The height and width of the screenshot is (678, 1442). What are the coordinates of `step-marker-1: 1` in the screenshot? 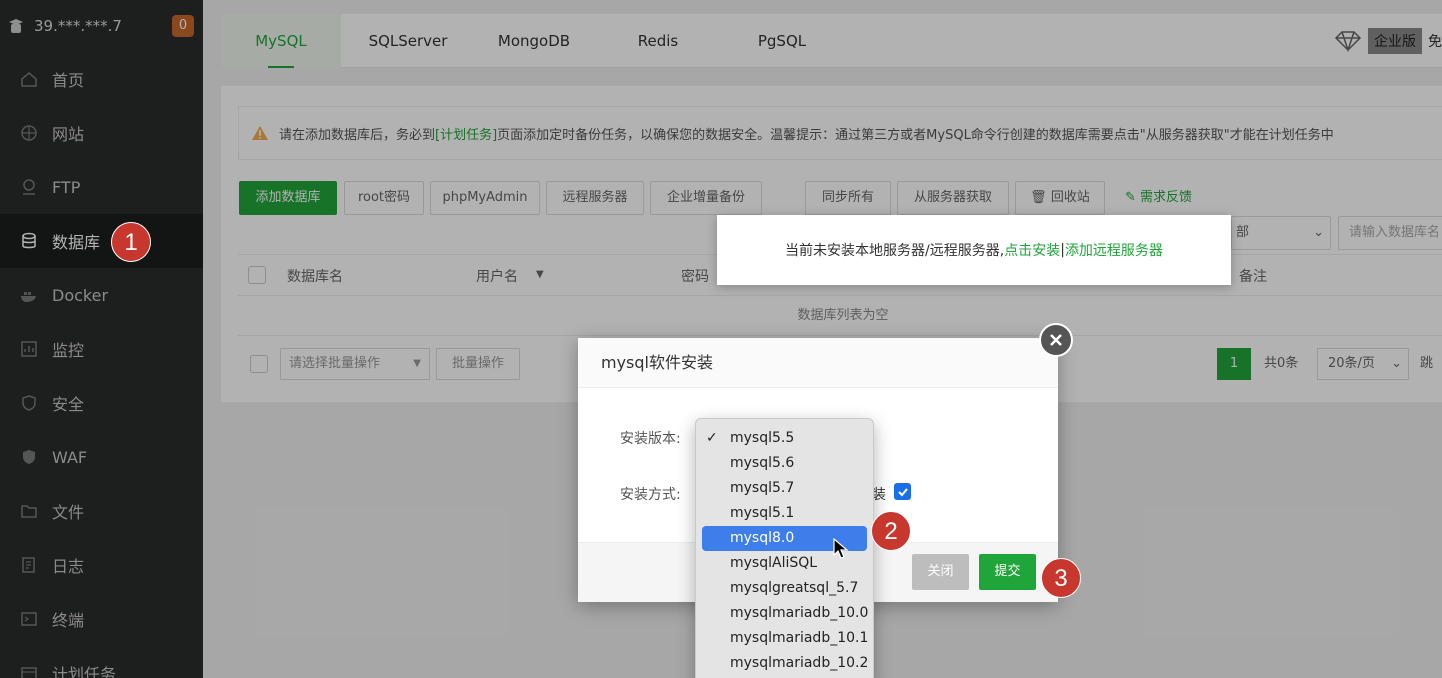 It's located at (131, 242).